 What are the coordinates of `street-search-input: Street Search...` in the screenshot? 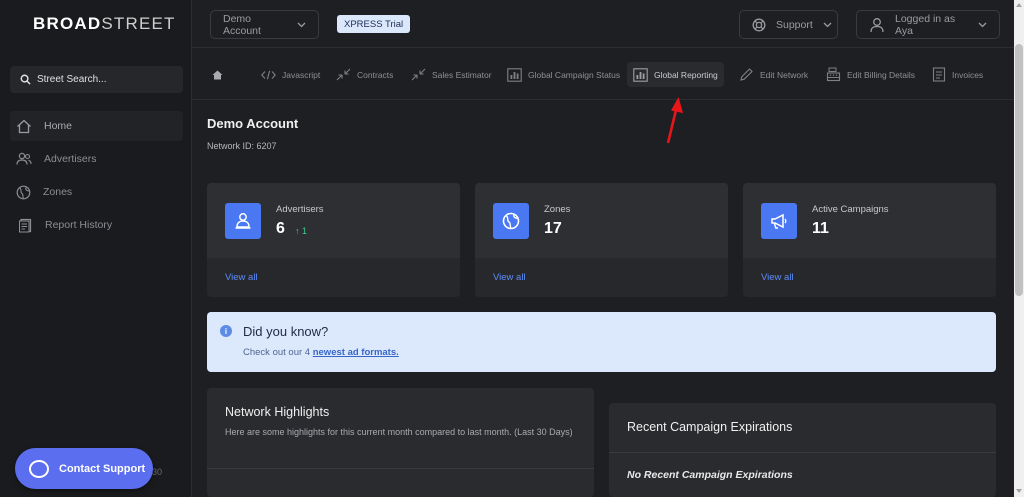 It's located at (96, 79).